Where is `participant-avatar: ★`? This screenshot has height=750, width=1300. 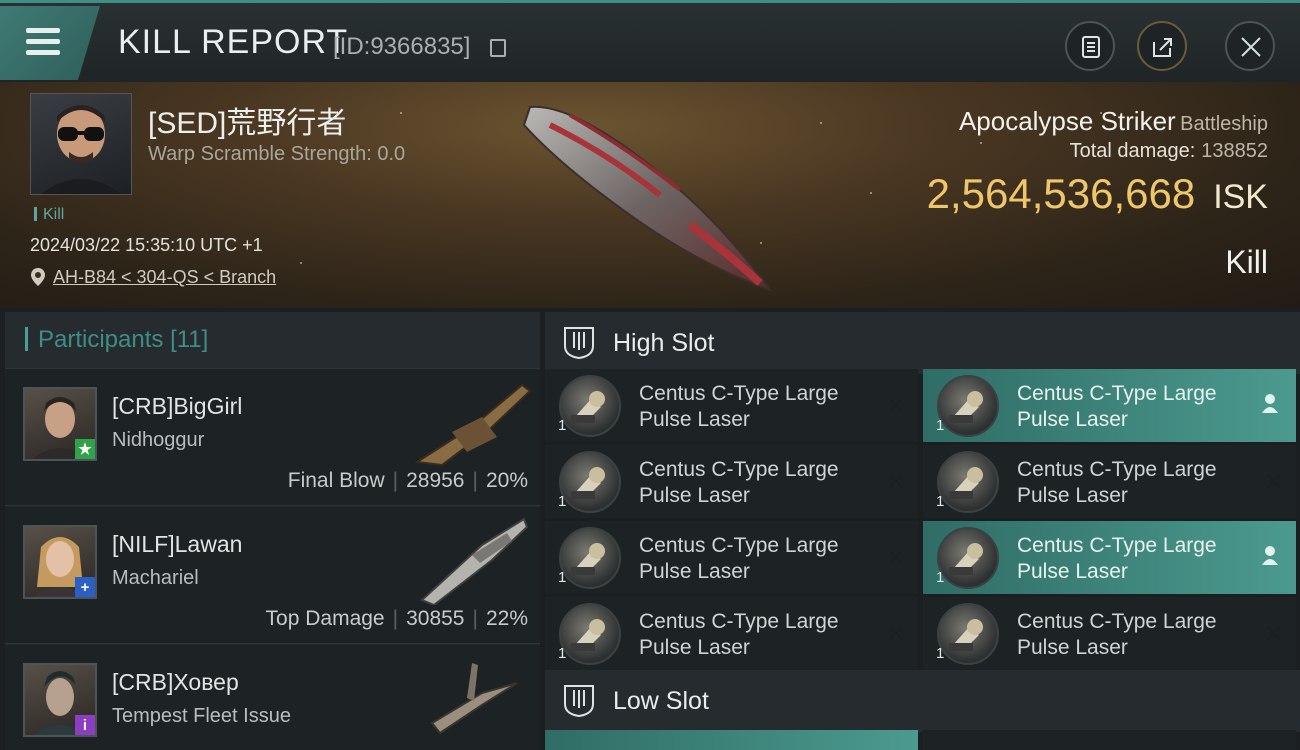
participant-avatar: ★ is located at coordinates (60, 424).